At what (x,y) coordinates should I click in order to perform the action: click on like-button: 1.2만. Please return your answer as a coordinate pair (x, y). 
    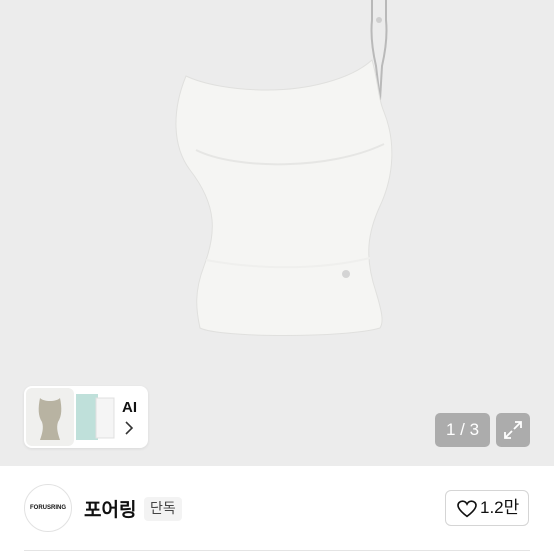
    Looking at the image, I should click on (487, 508).